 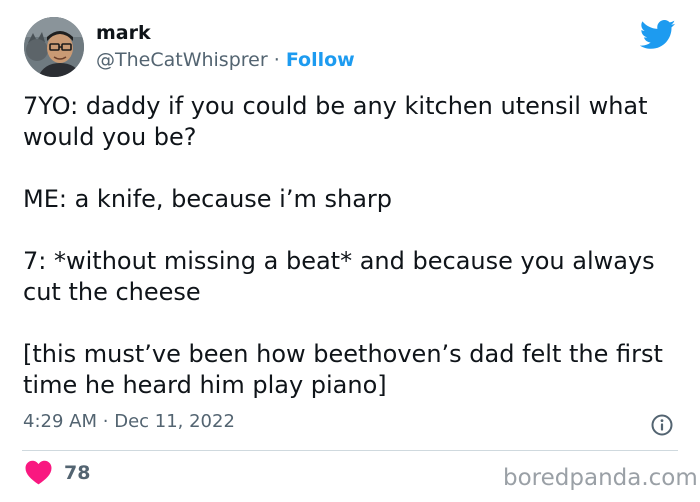 I want to click on author-handle-line: @TheCatWhisprer · Follow, so click(x=225, y=60).